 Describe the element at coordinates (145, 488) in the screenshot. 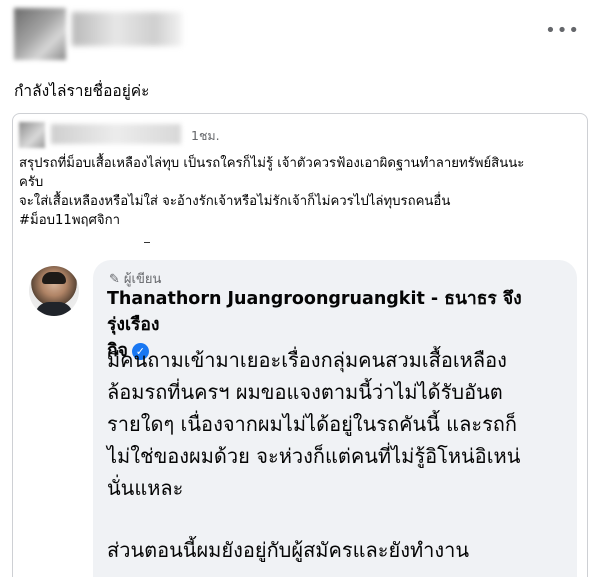

I see `comment-line: นั่นแหละ` at that location.